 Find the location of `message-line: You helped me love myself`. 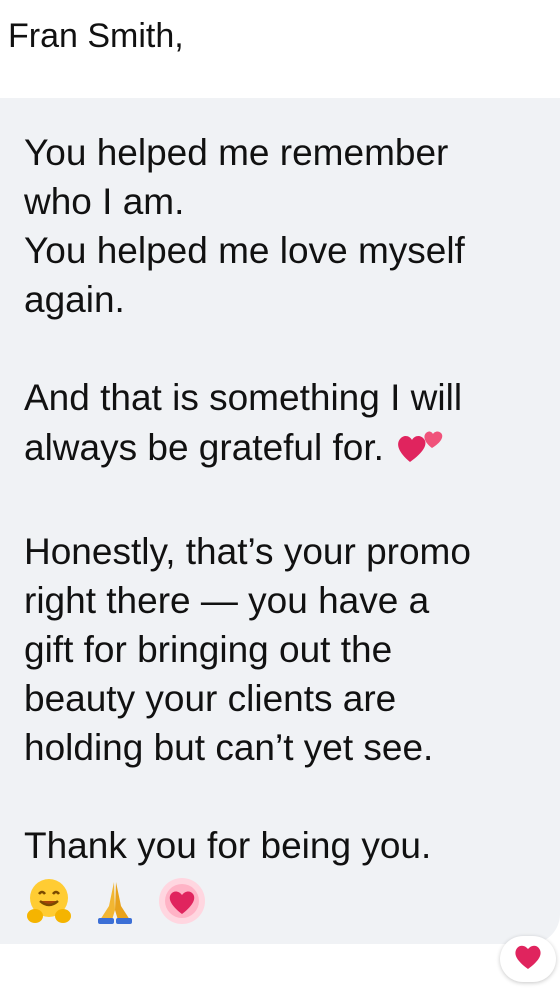

message-line: You helped me love myself is located at coordinates (244, 250).